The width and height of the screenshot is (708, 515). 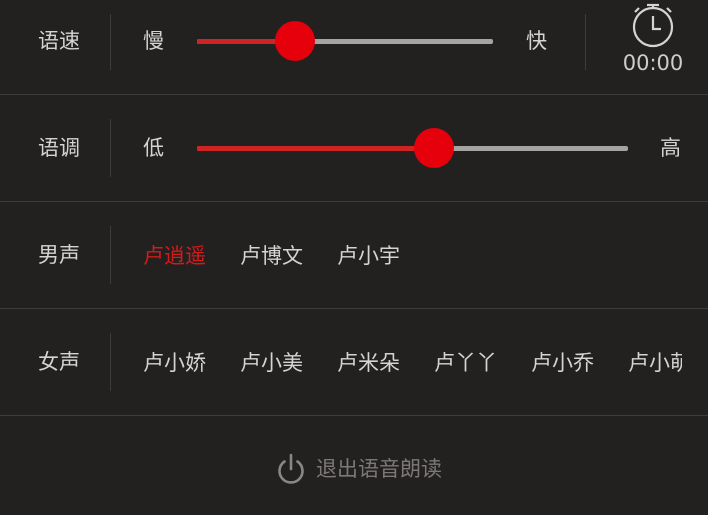 I want to click on exit-label: 退出语音朗读, so click(x=379, y=468).